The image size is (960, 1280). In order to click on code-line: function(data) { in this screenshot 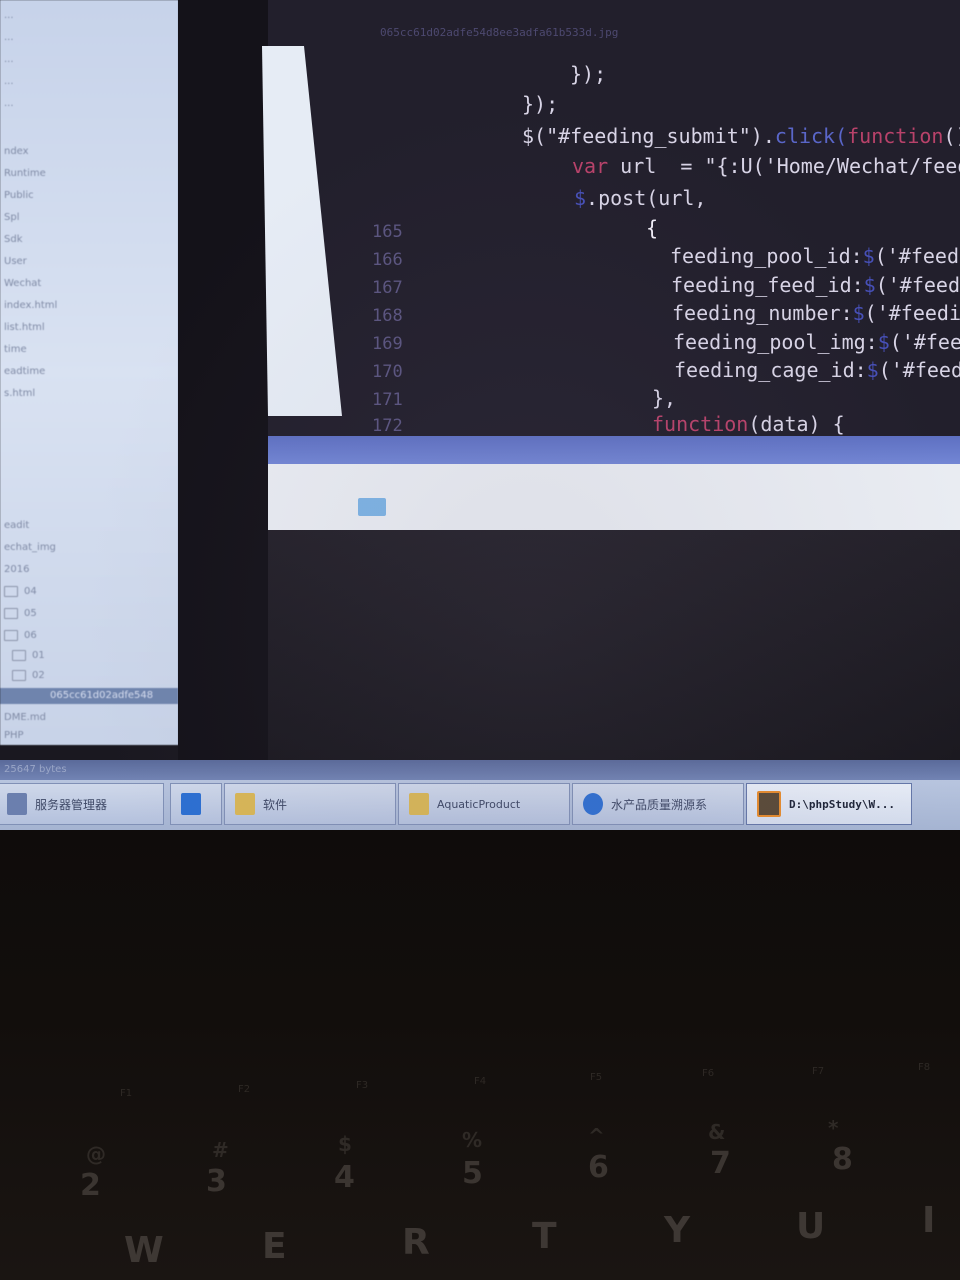, I will do `click(748, 424)`.